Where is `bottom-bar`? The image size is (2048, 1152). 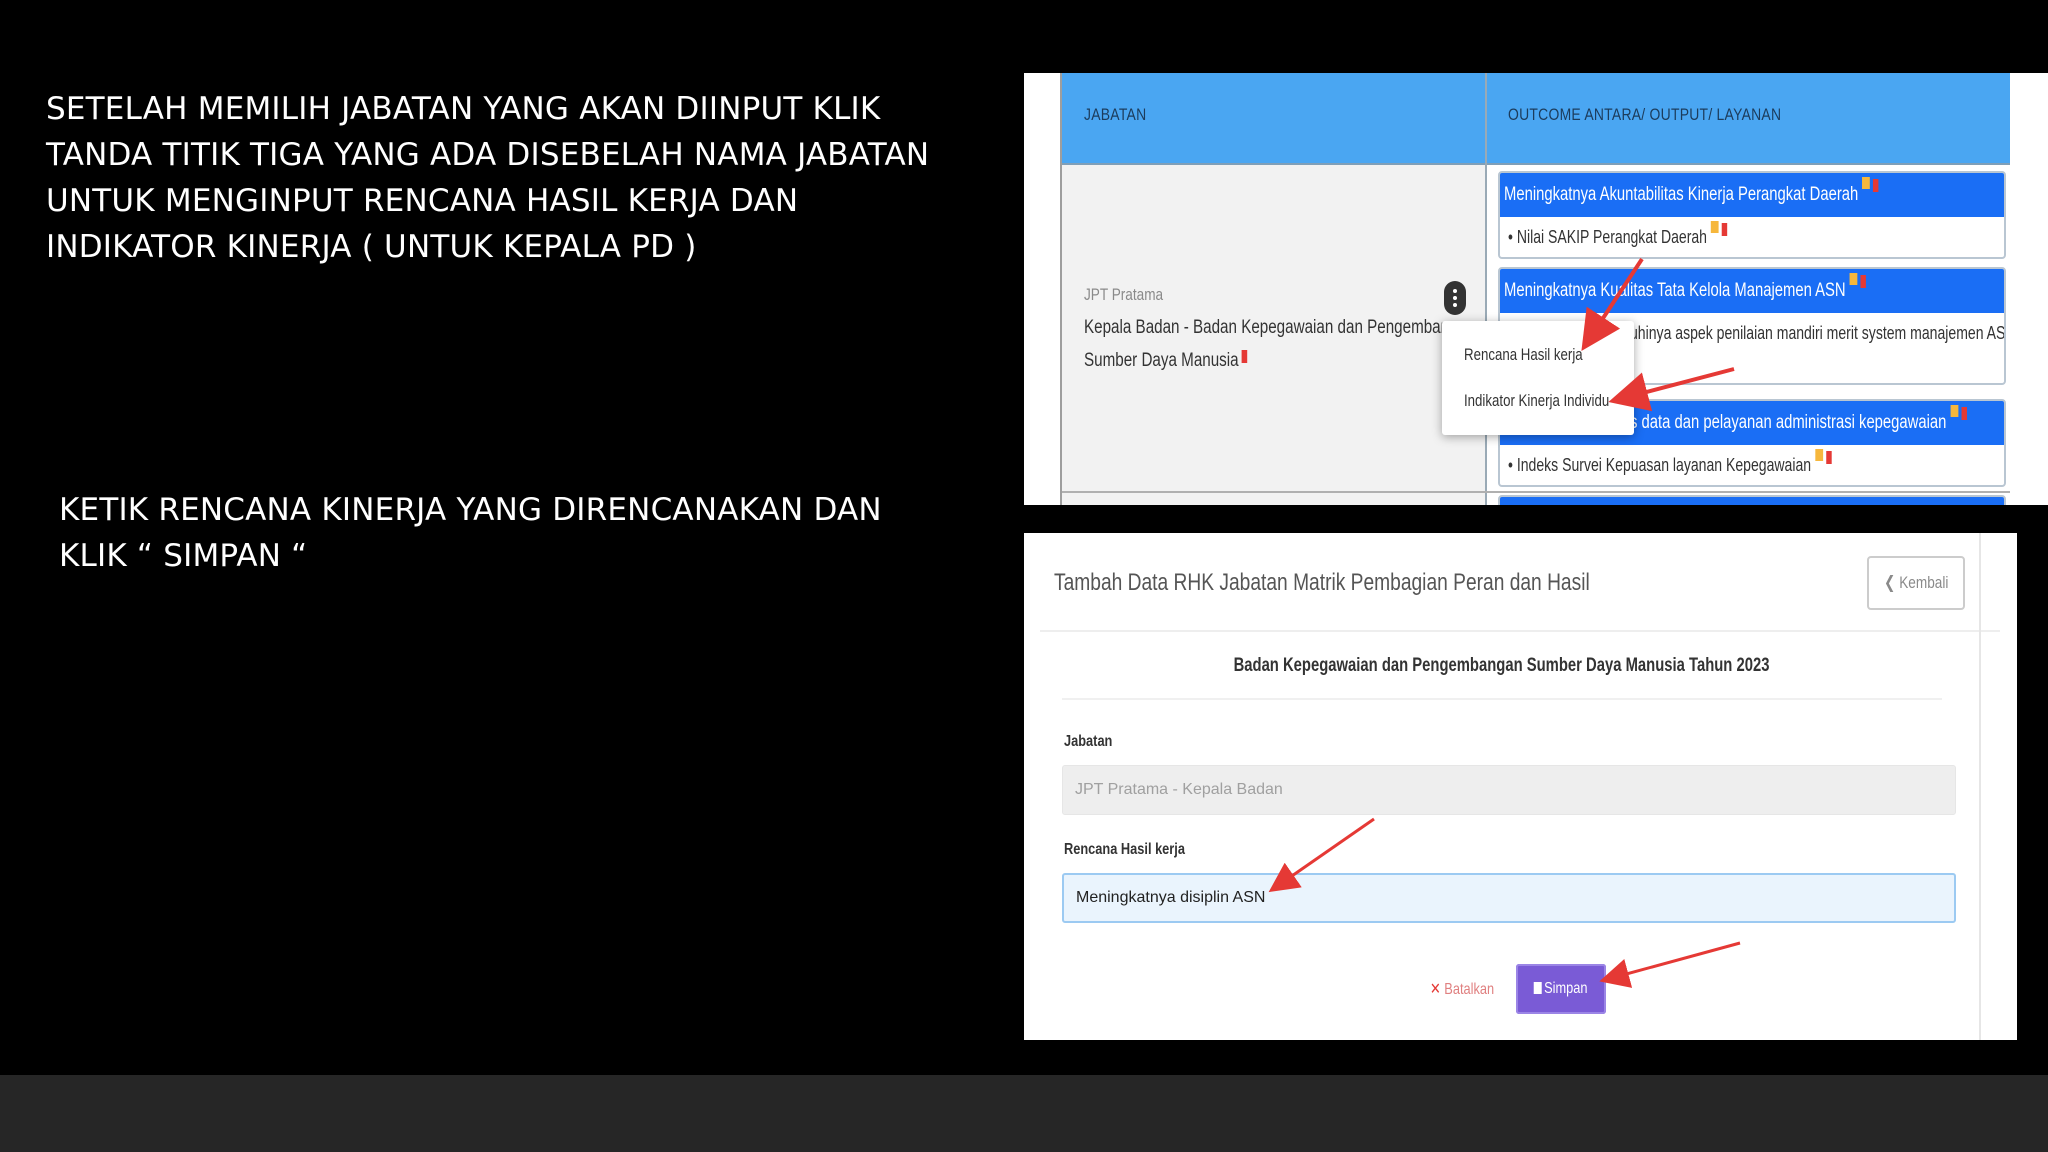 bottom-bar is located at coordinates (1024, 1113).